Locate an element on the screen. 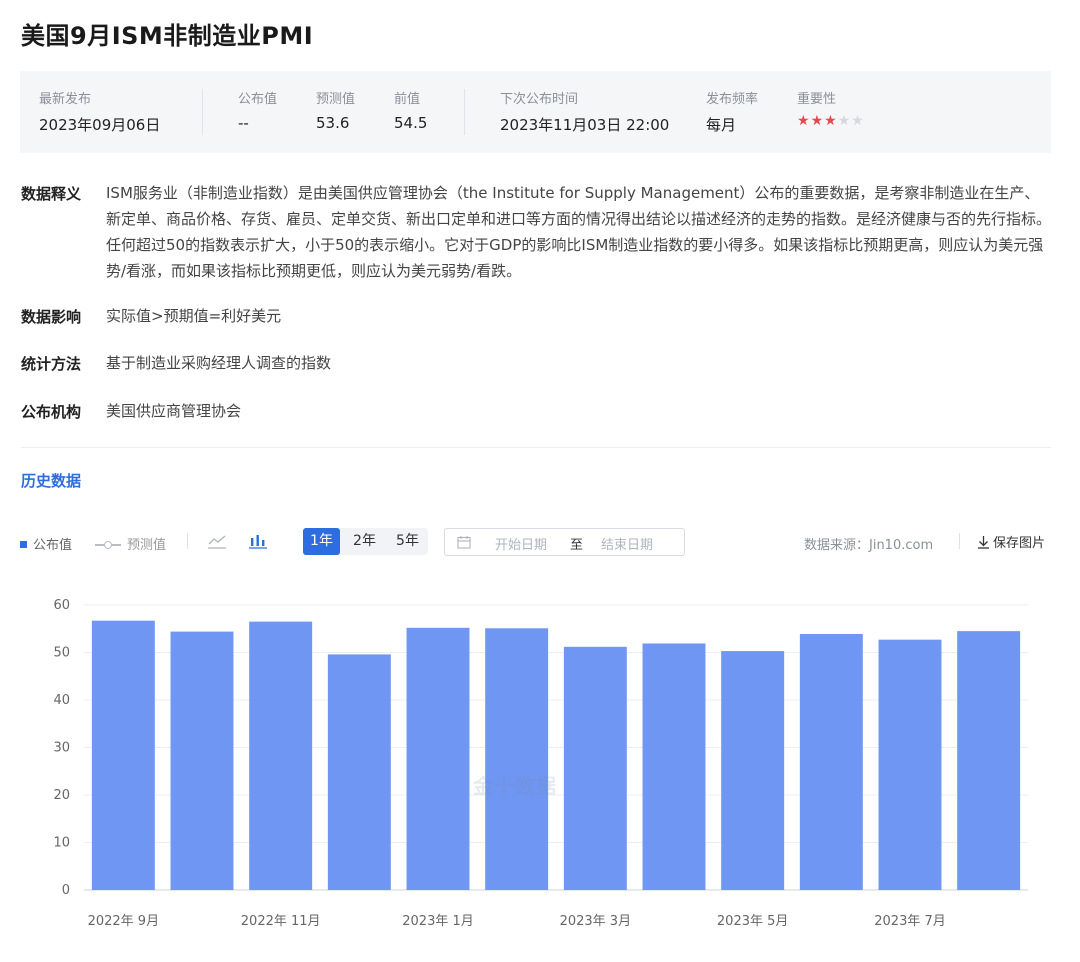  range-2y-button: 2年 is located at coordinates (364, 541).